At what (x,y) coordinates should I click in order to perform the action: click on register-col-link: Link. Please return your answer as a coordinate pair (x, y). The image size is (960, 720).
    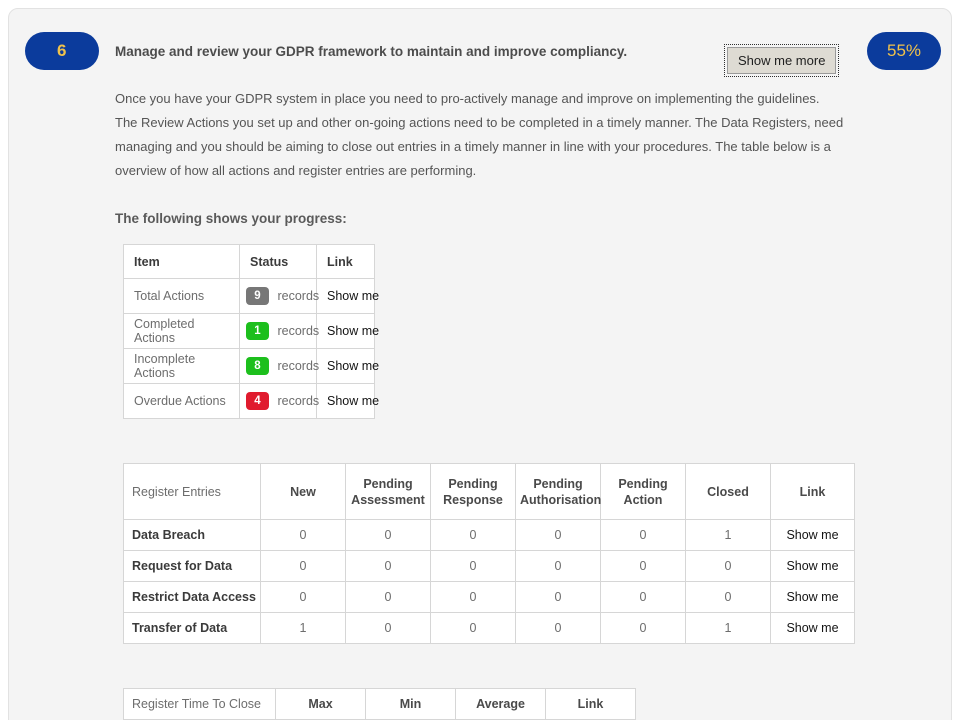
    Looking at the image, I should click on (812, 491).